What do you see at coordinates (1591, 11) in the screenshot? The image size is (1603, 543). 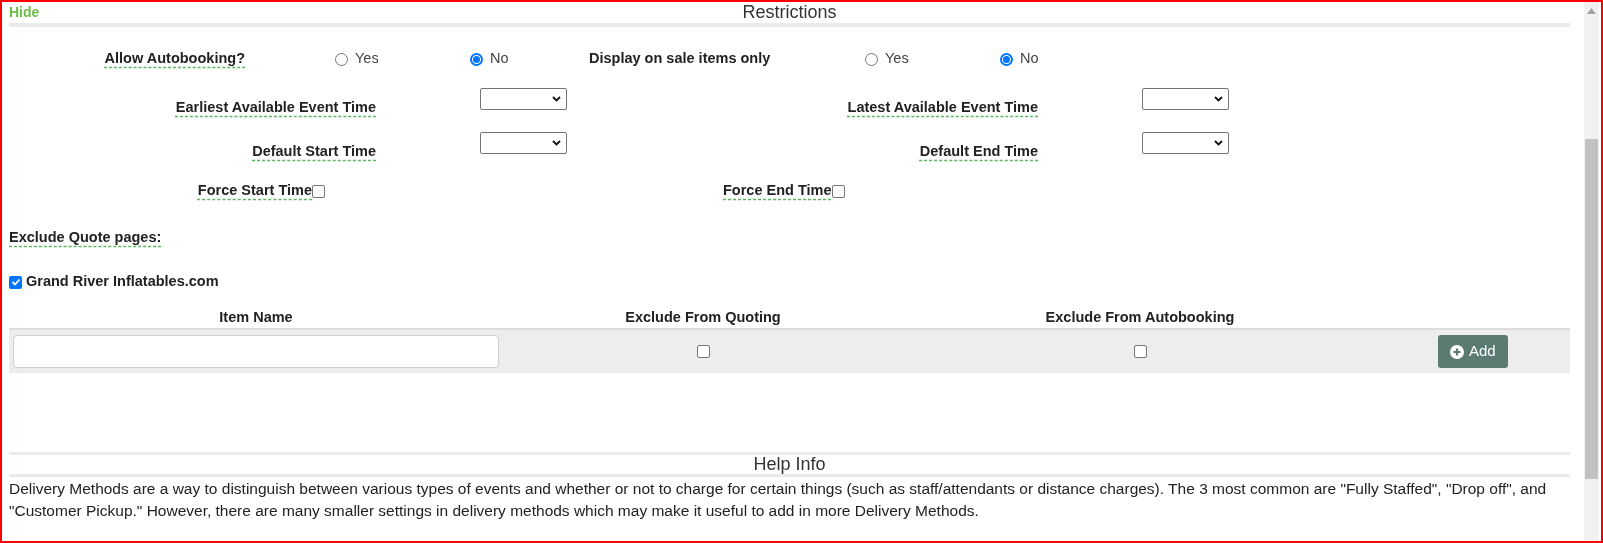 I see `scroll-up-icon` at bounding box center [1591, 11].